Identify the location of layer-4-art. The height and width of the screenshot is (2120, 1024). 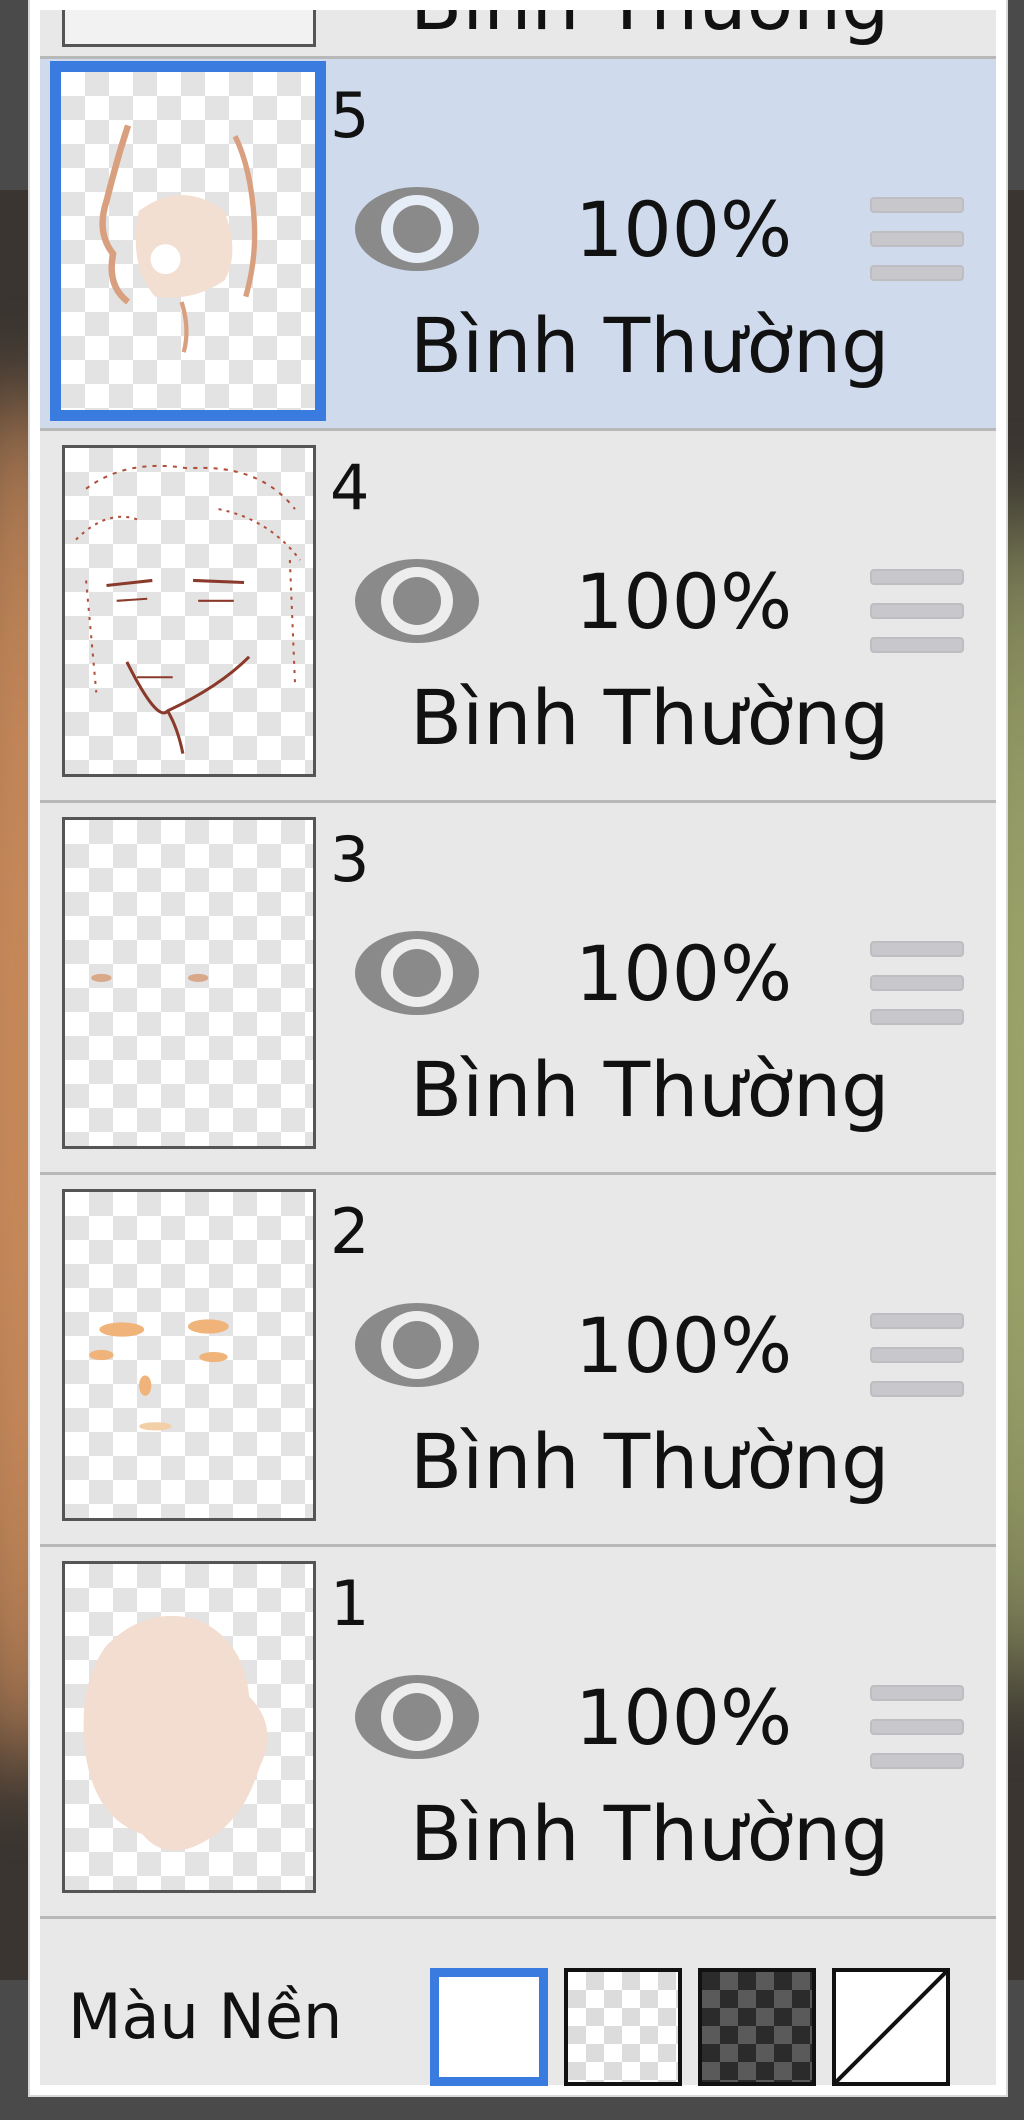
(188, 609).